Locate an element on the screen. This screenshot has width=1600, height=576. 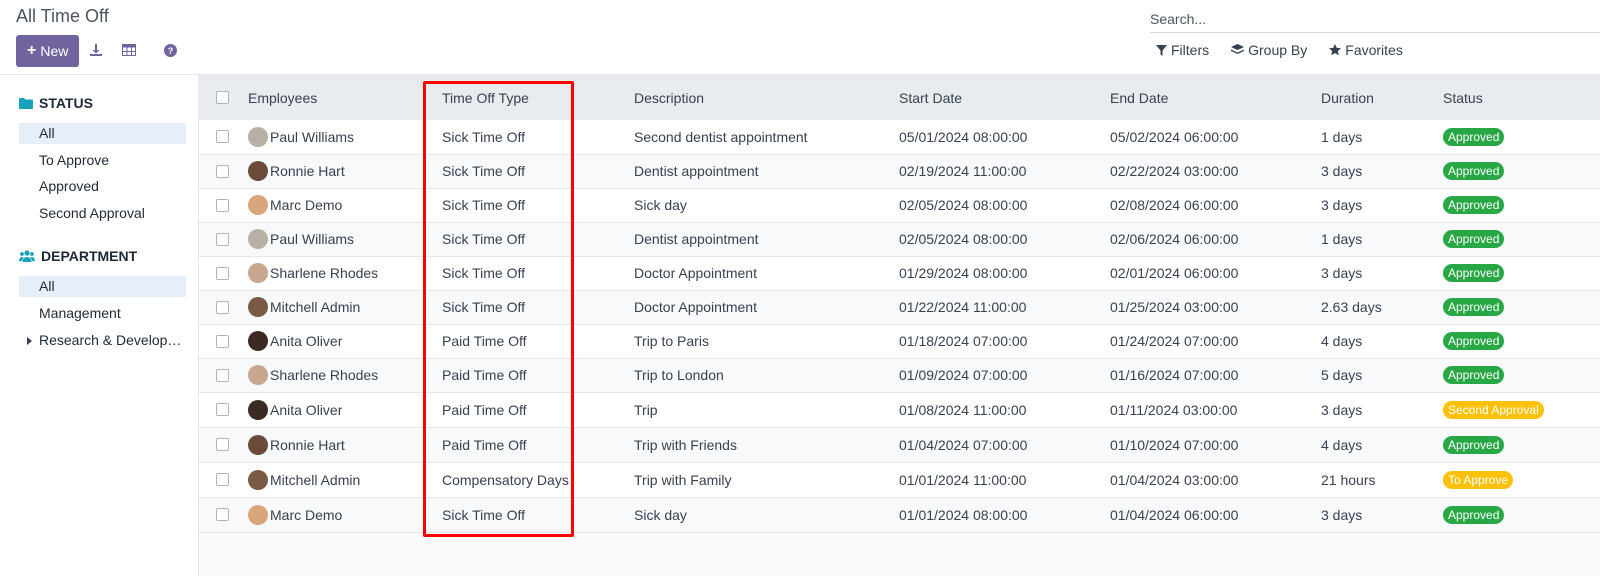
status-filter-all: All is located at coordinates (102, 133).